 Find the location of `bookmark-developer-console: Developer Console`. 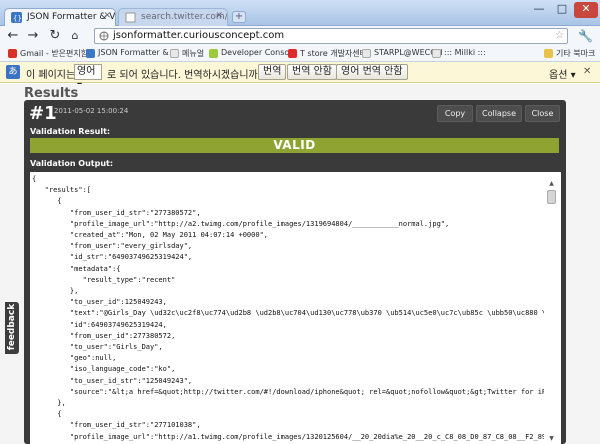

bookmark-developer-console: Developer Console is located at coordinates (252, 53).